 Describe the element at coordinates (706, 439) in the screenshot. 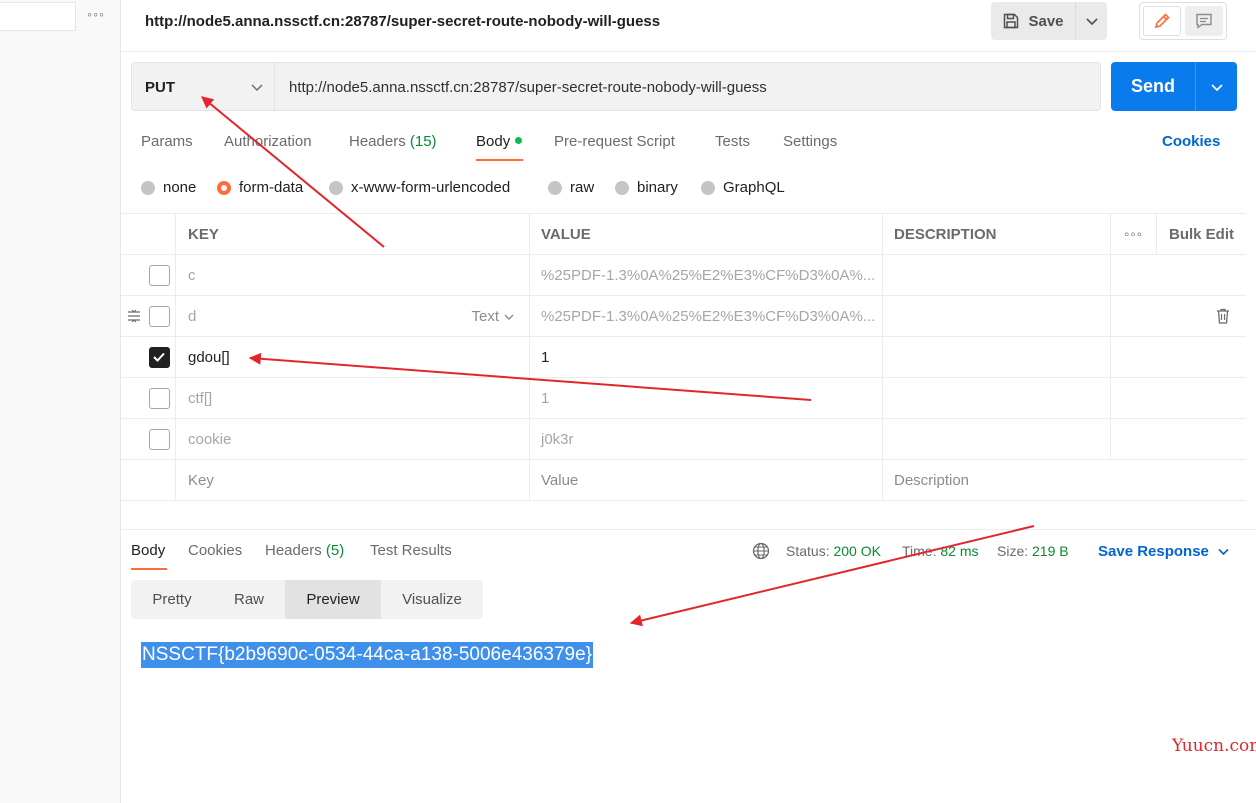

I see `value-cell: j0k3r` at that location.